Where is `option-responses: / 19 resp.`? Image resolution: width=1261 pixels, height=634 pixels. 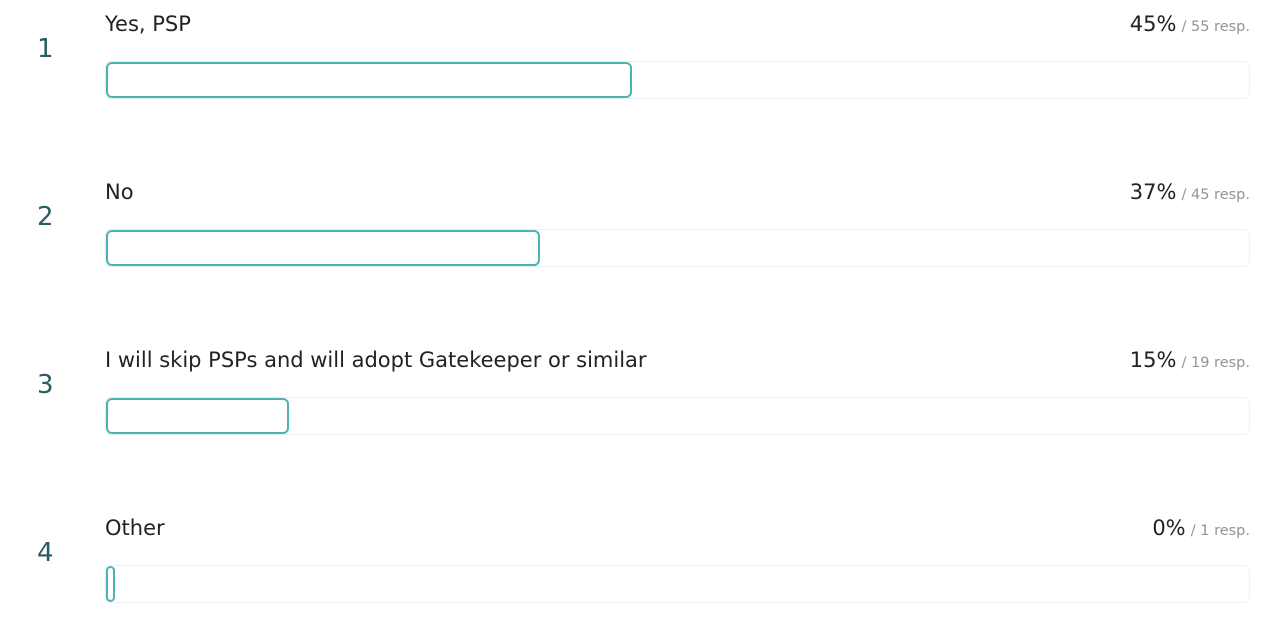
option-responses: / 19 resp. is located at coordinates (1216, 363).